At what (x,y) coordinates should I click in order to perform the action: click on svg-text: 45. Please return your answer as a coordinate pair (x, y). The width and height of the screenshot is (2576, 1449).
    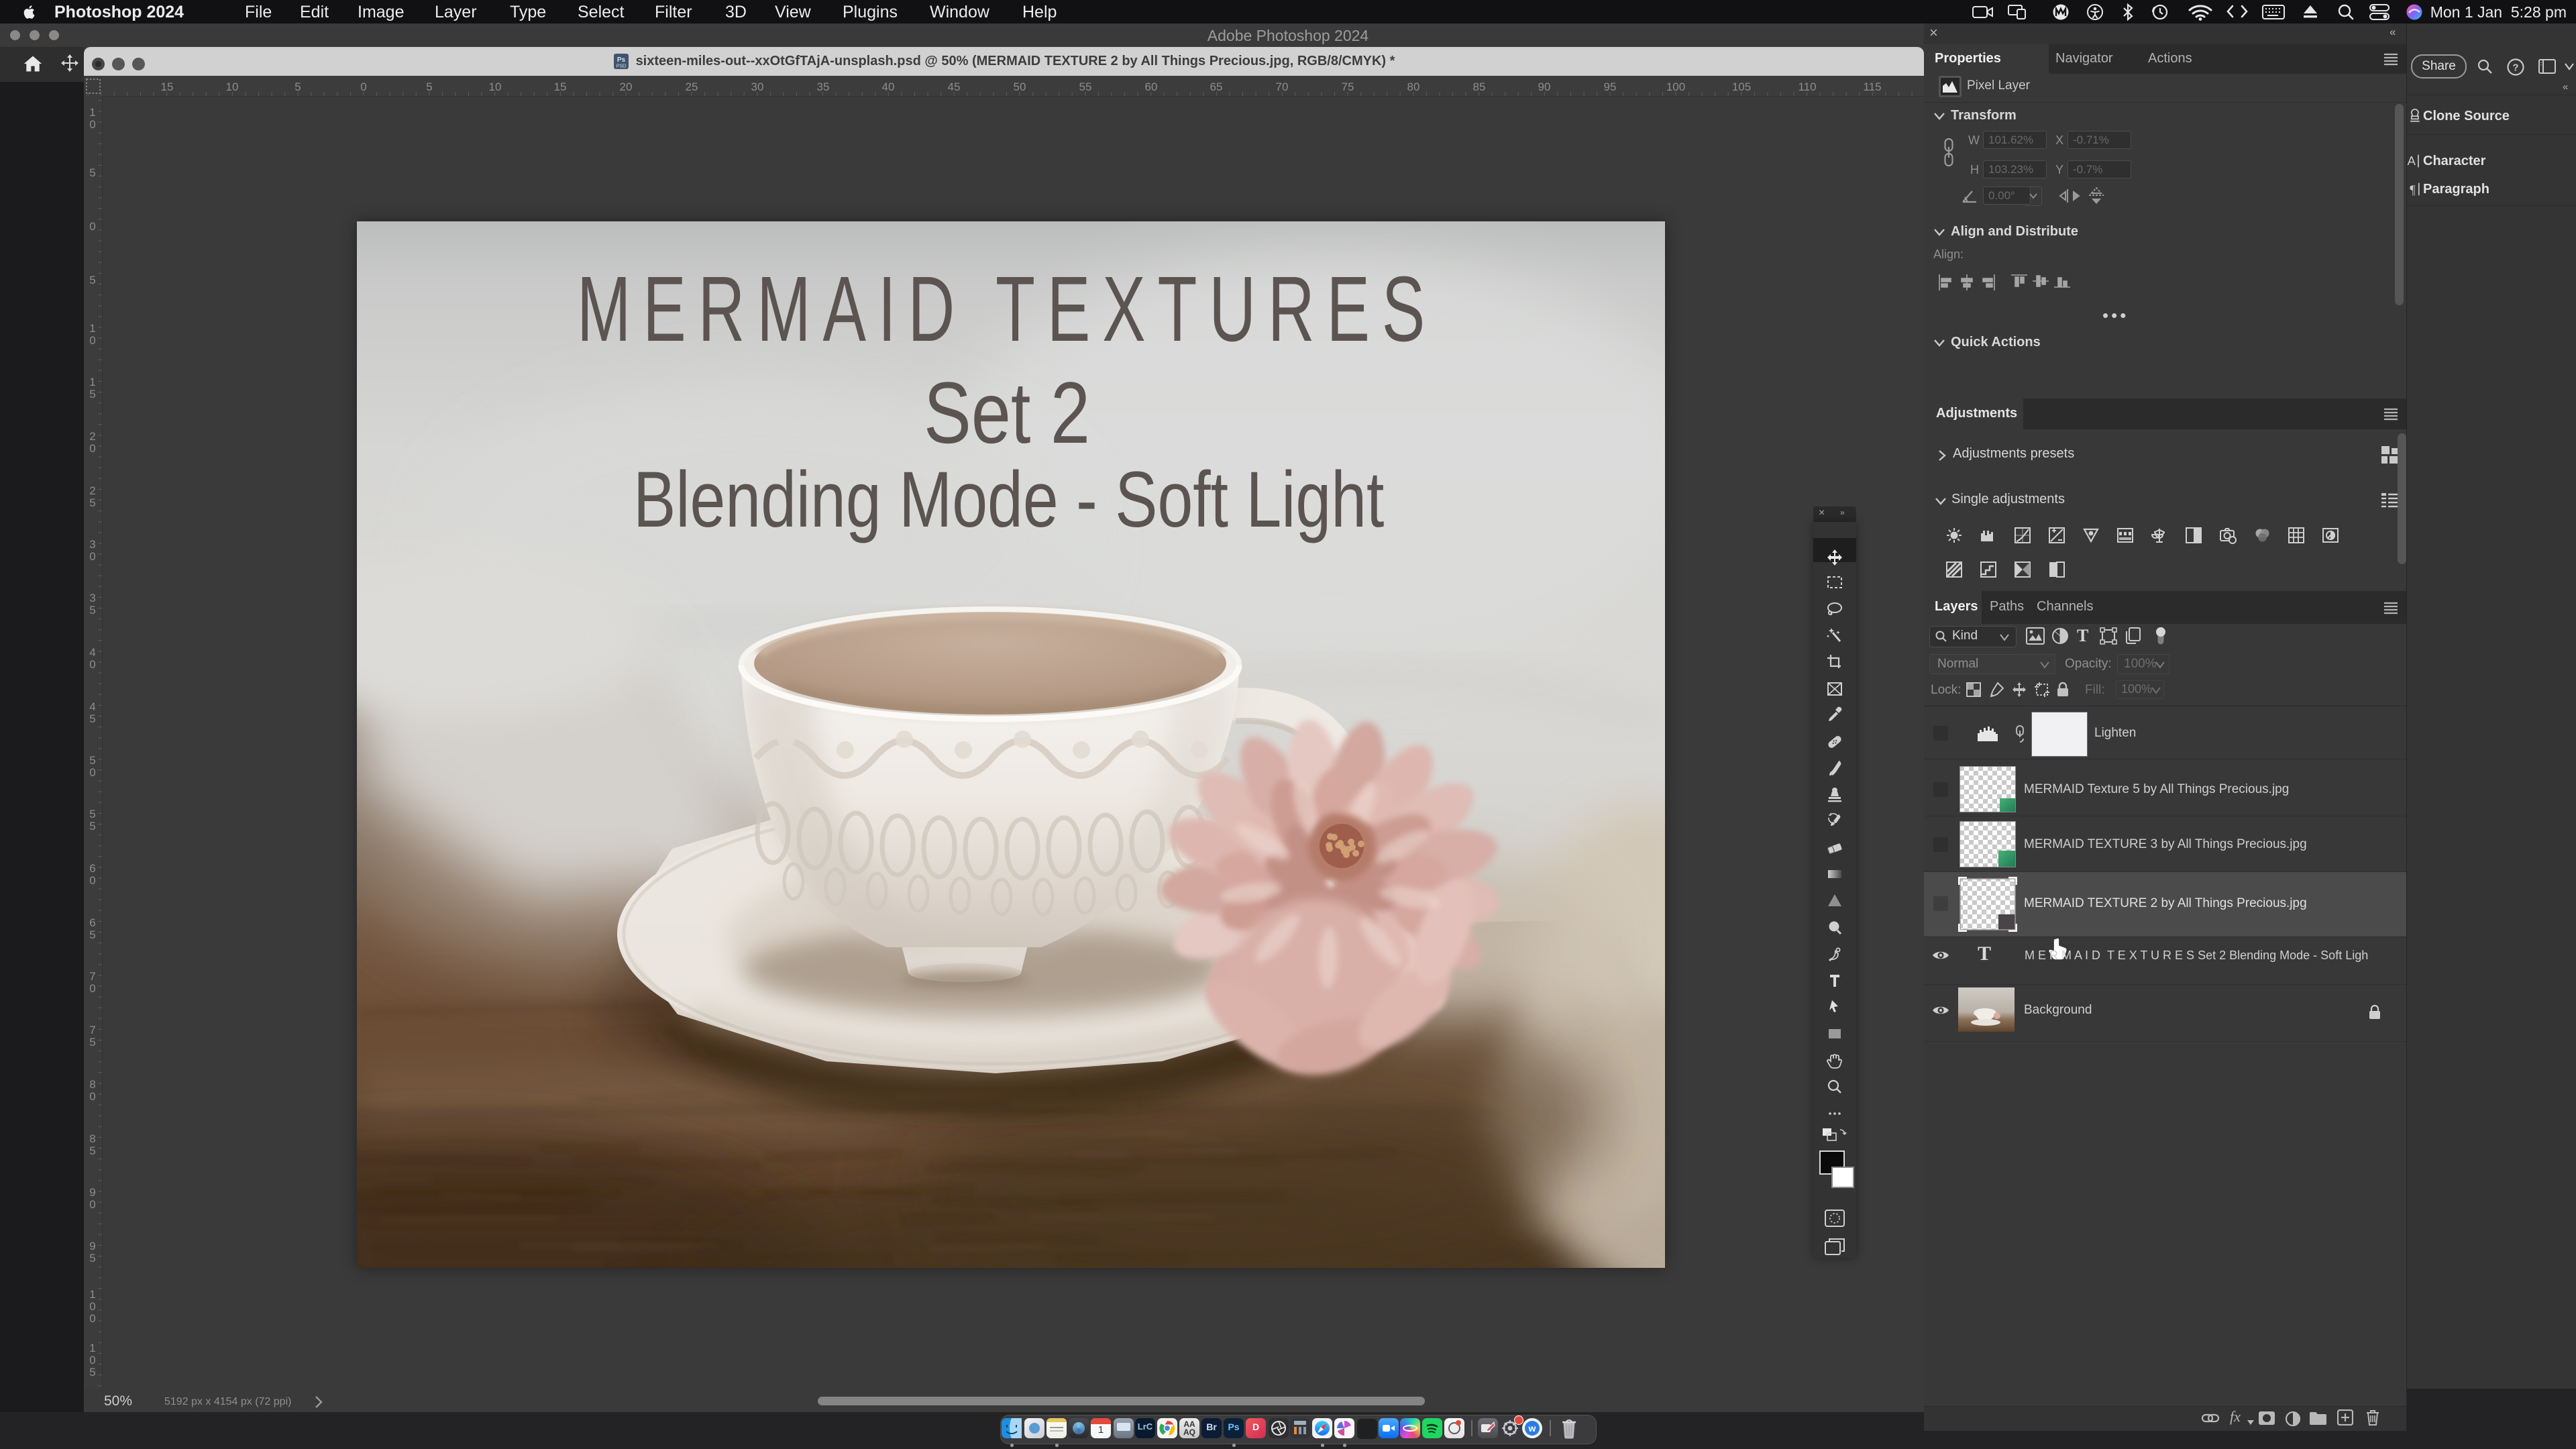
    Looking at the image, I should click on (954, 86).